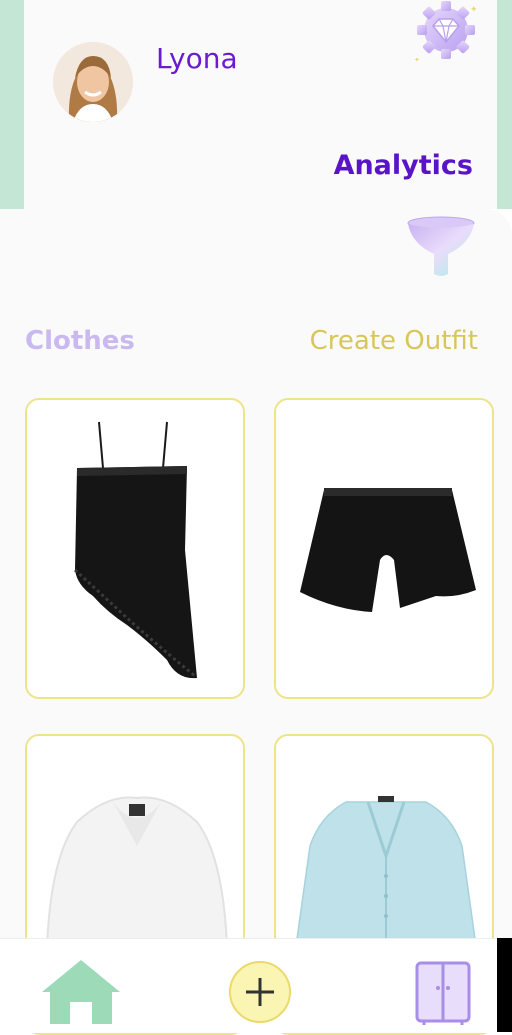 Image resolution: width=512 pixels, height=1035 pixels. What do you see at coordinates (80, 341) in the screenshot?
I see `tab-clothes: Clothes` at bounding box center [80, 341].